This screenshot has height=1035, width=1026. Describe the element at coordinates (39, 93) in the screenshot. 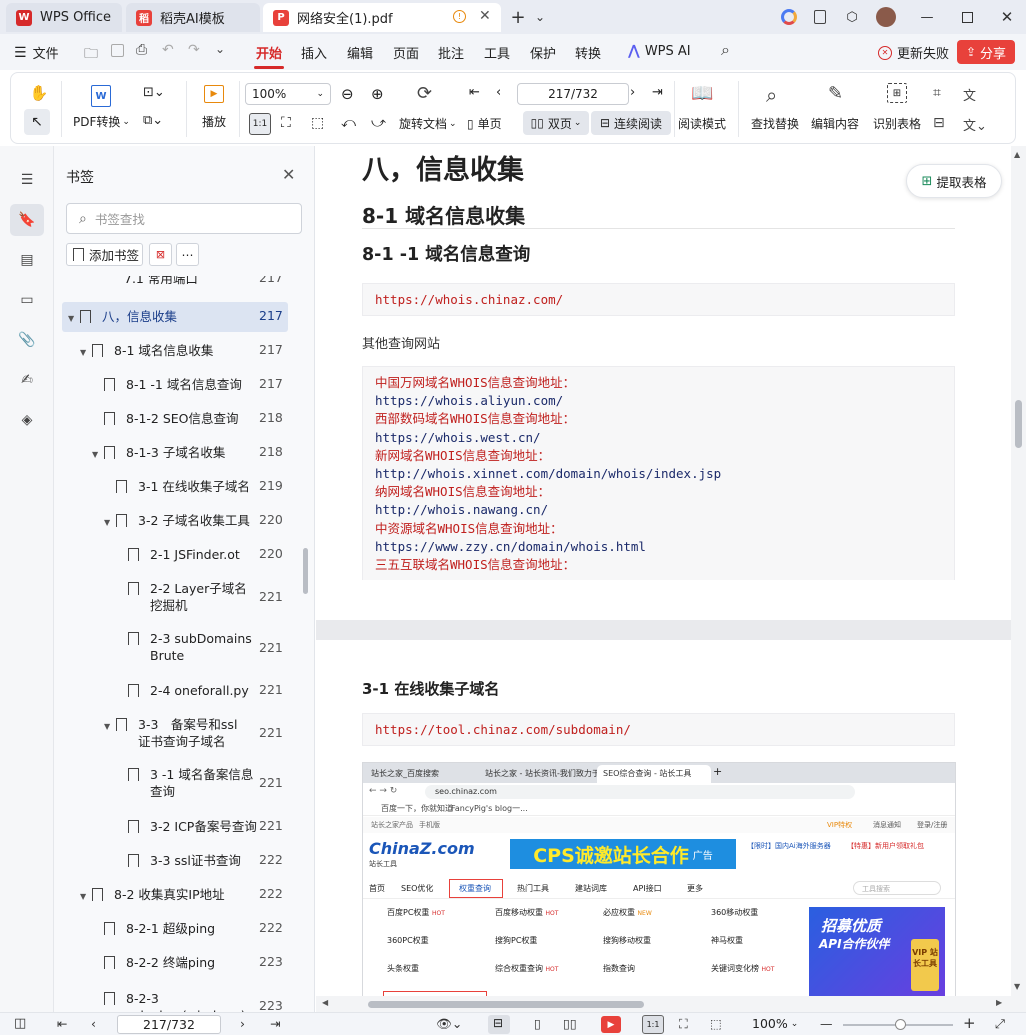

I see `hand-tool-icon: ✋` at that location.